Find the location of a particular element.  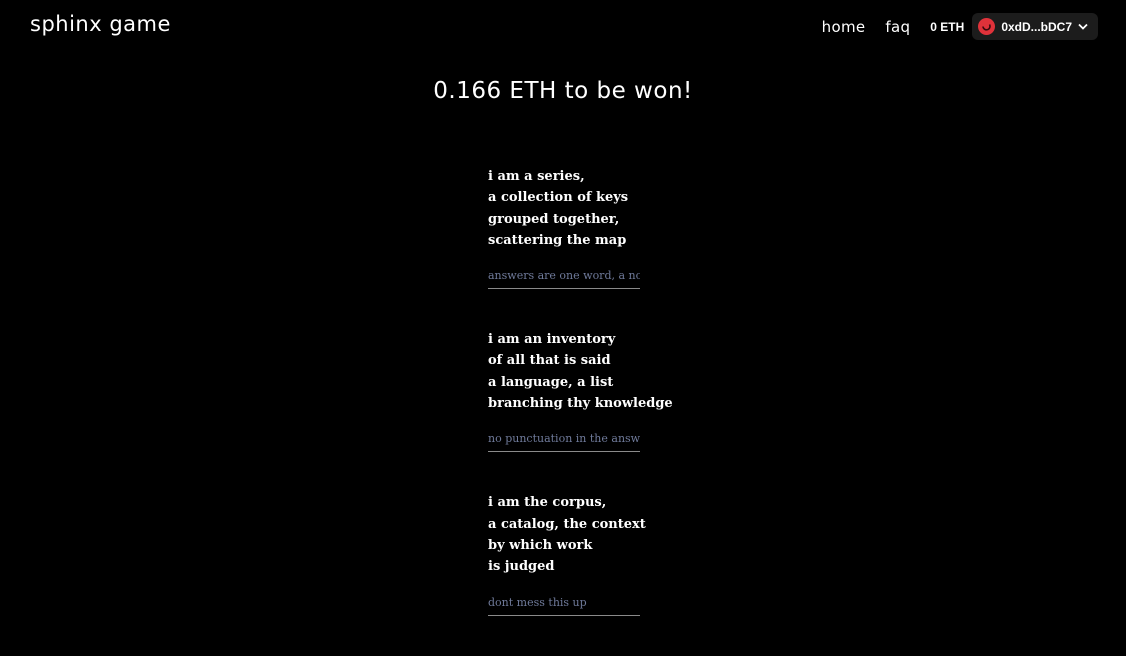

riddle-line: grouped together, is located at coordinates (554, 219).